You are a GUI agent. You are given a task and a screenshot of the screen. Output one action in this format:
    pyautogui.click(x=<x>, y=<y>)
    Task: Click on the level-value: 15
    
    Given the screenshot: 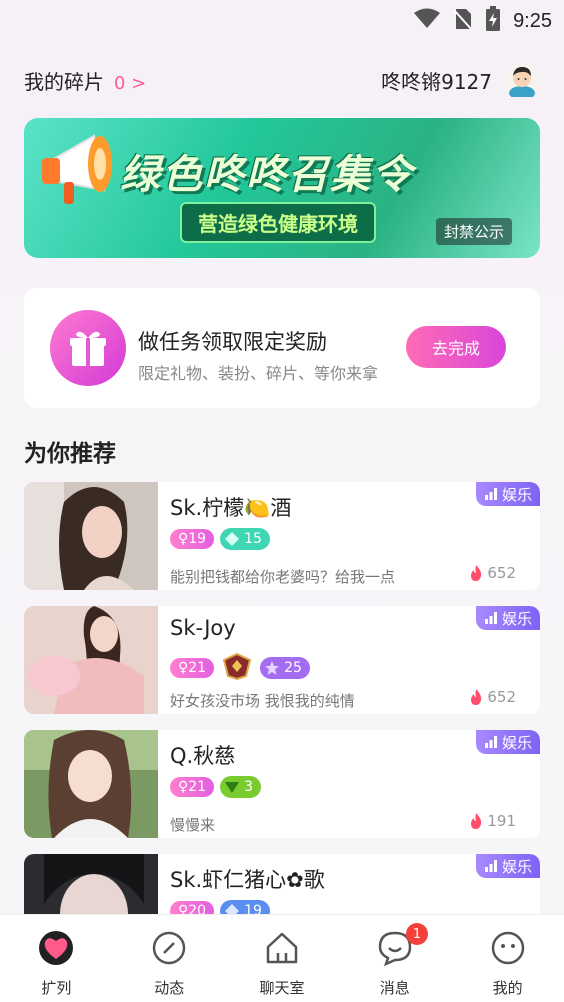 What is the action you would take?
    pyautogui.click(x=253, y=539)
    